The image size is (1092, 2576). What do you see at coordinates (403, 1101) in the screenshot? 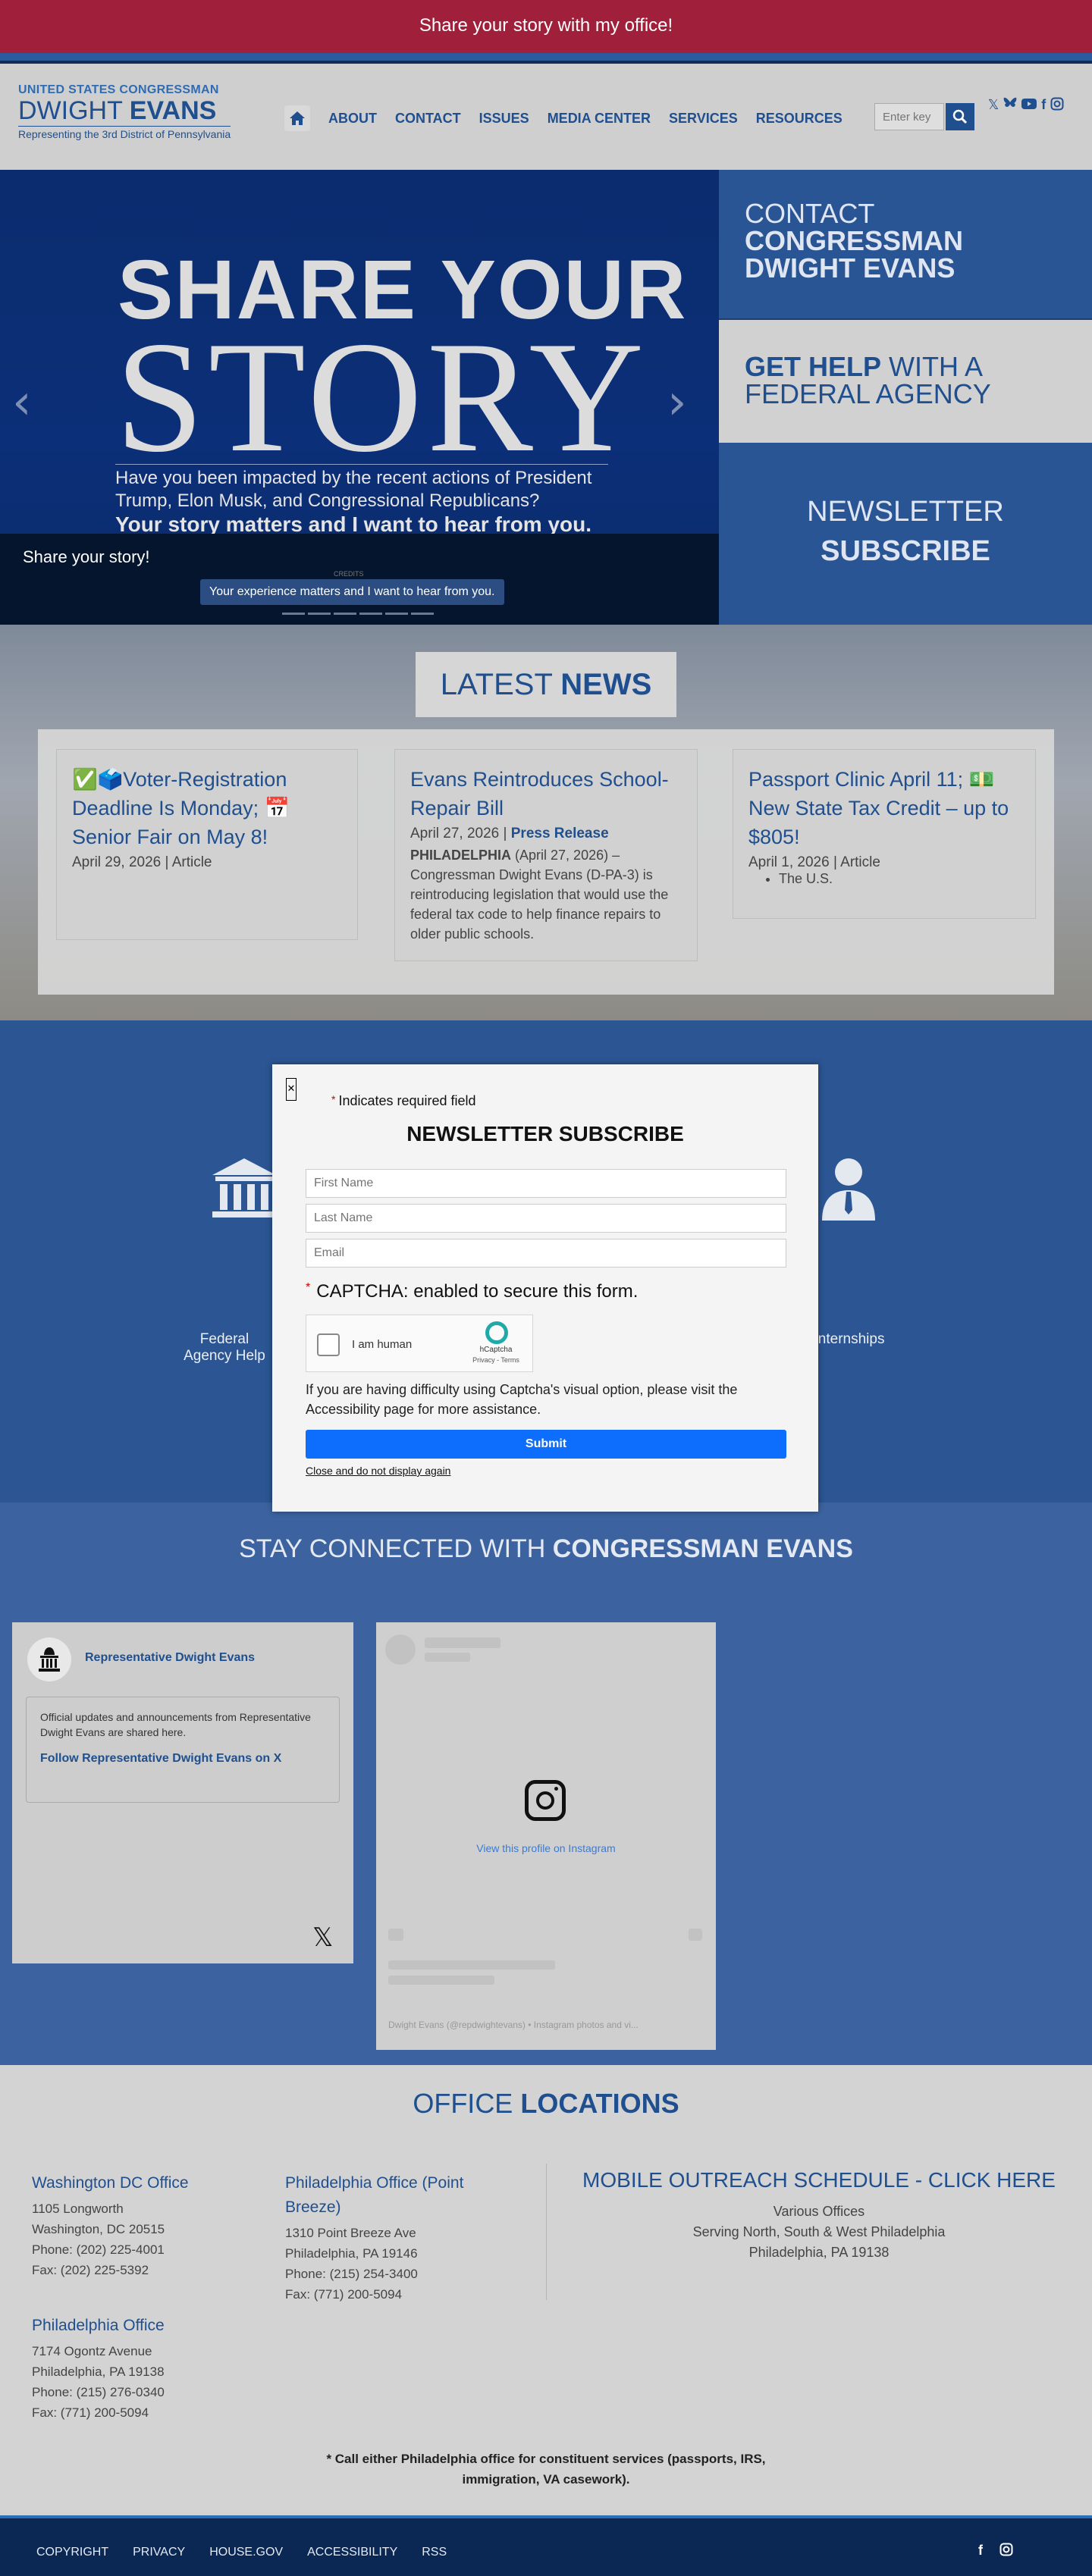
I see `required-note: * Indicates required field` at bounding box center [403, 1101].